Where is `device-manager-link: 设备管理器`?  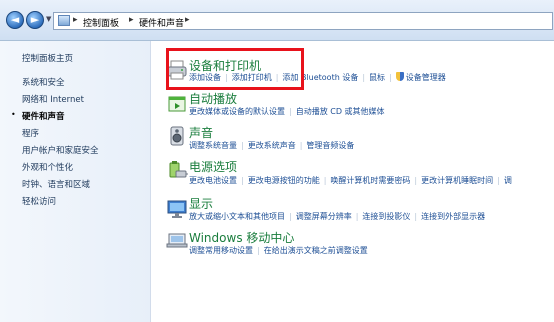
device-manager-link: 设备管理器 is located at coordinates (426, 77).